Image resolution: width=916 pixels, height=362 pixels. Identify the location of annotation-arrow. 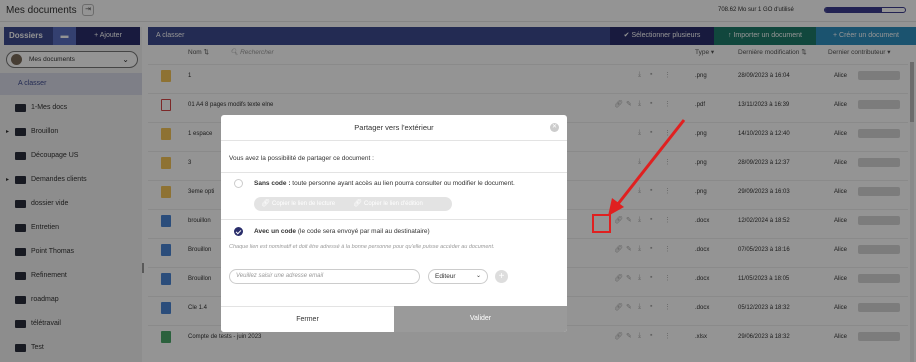
(647, 167).